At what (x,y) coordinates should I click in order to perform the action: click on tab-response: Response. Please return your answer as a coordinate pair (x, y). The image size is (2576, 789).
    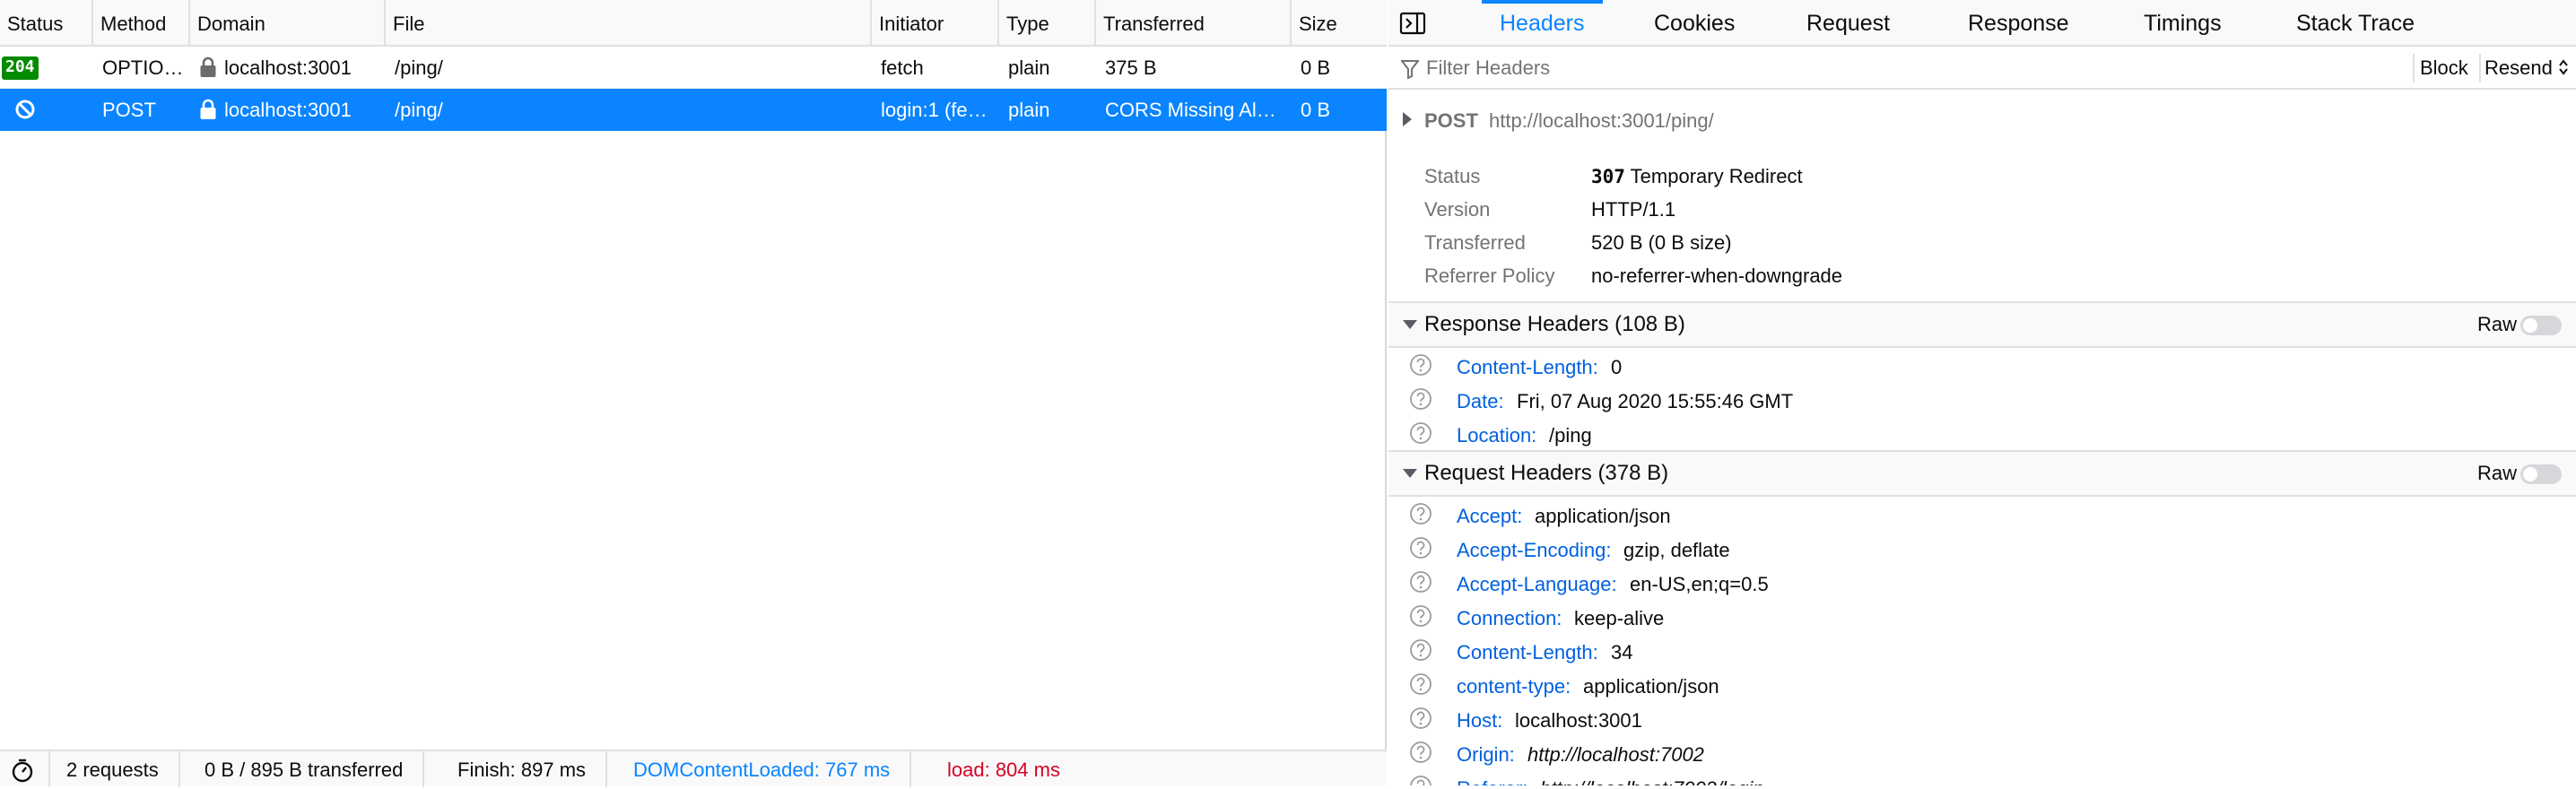
    Looking at the image, I should click on (2018, 23).